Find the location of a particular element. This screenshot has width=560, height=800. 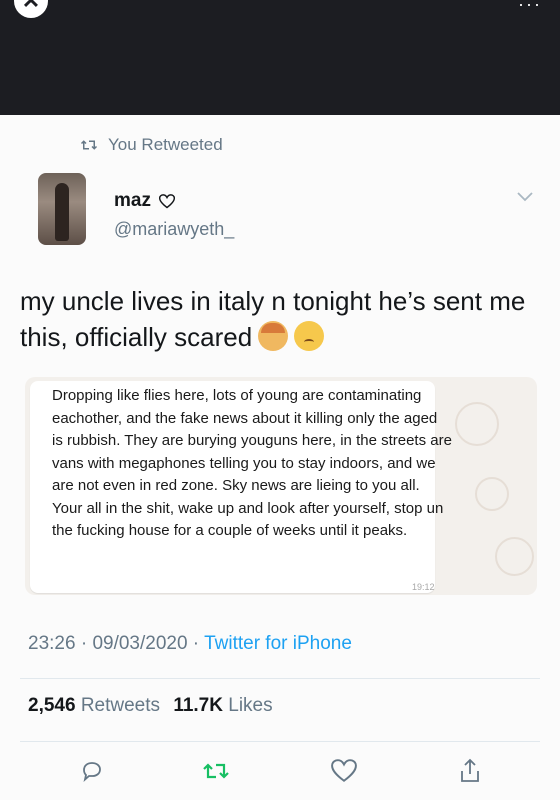

retweets-stat: 2,546 Retweets is located at coordinates (94, 705).